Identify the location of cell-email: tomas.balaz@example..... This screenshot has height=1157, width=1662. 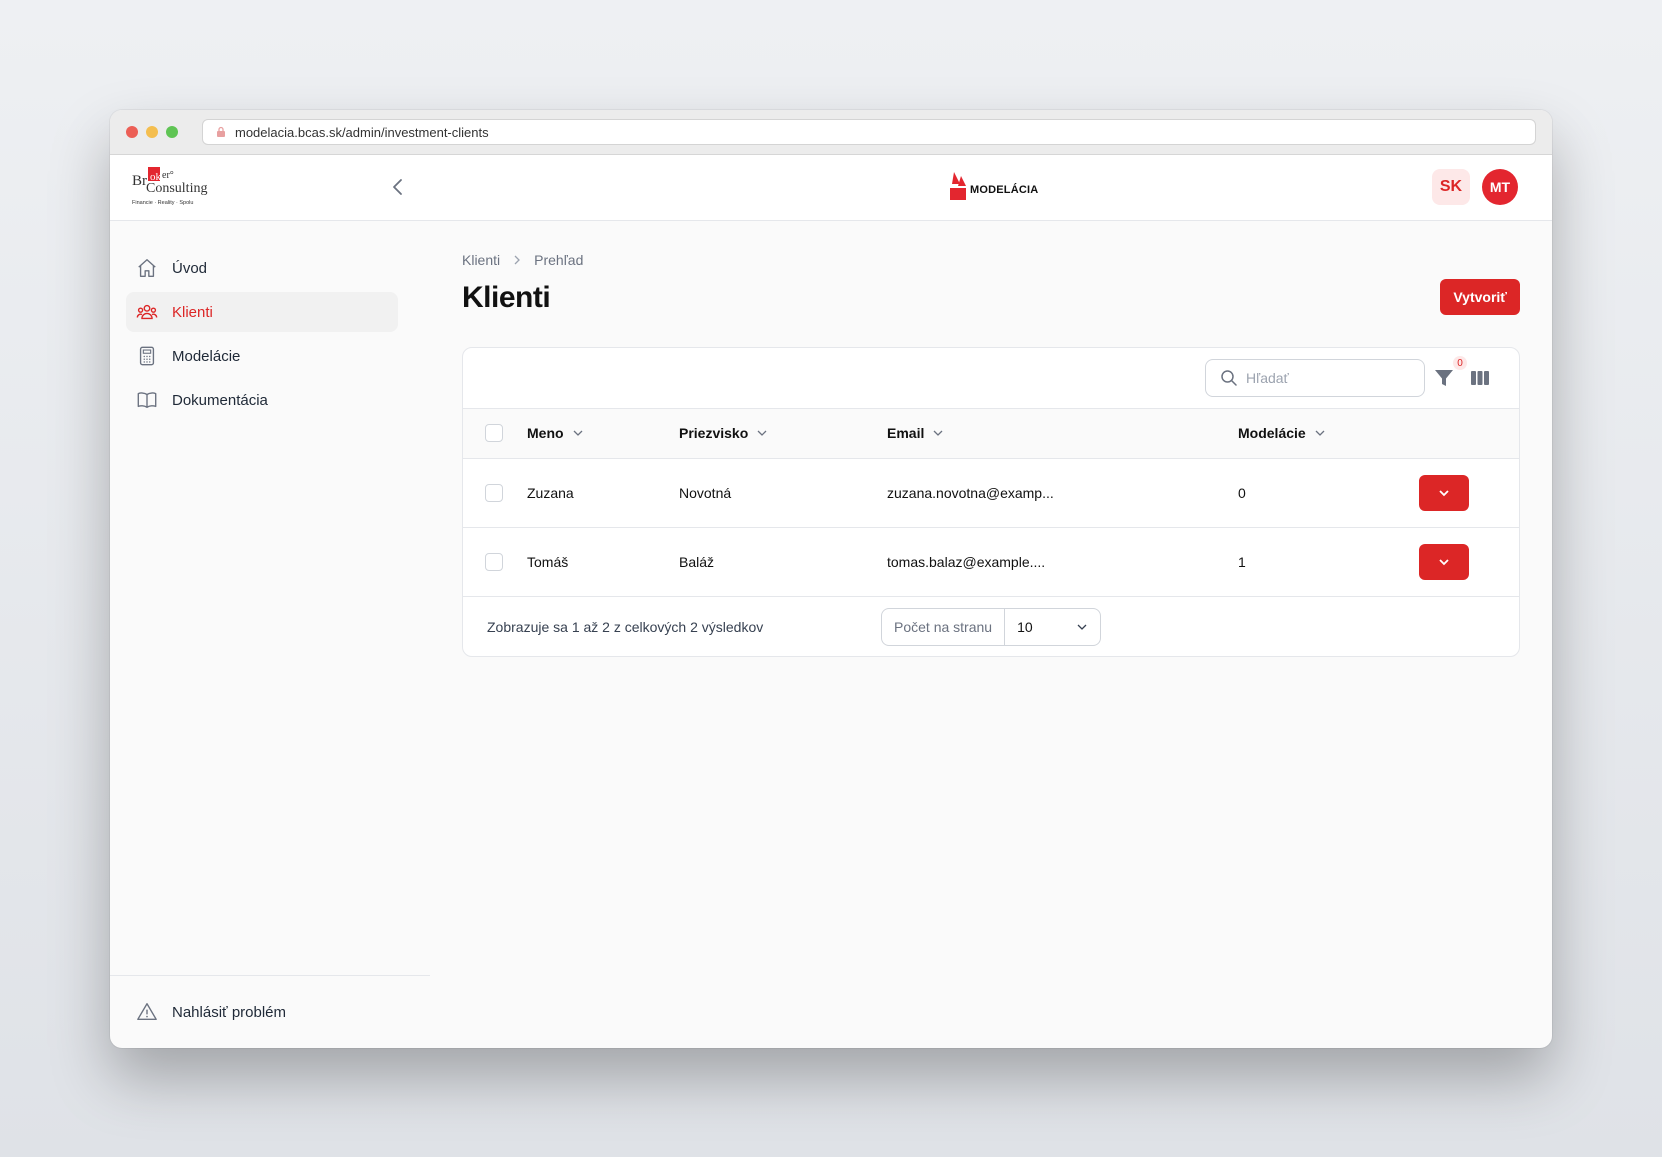
(966, 561).